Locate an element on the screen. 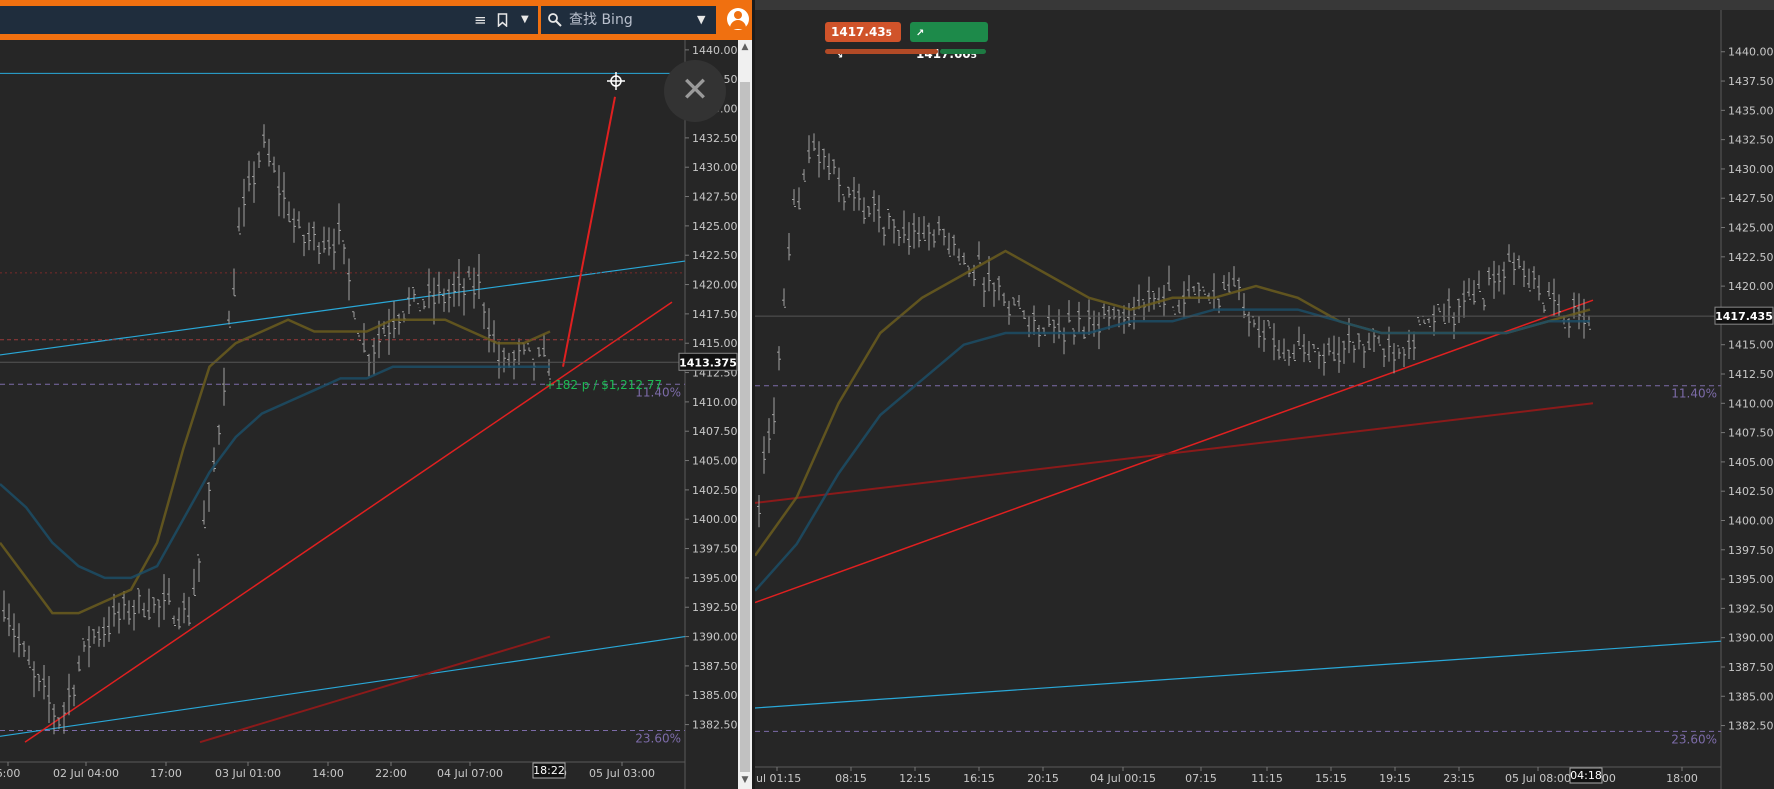 This screenshot has width=1774, height=789. arrow-up-right-icon: ↗ is located at coordinates (920, 33).